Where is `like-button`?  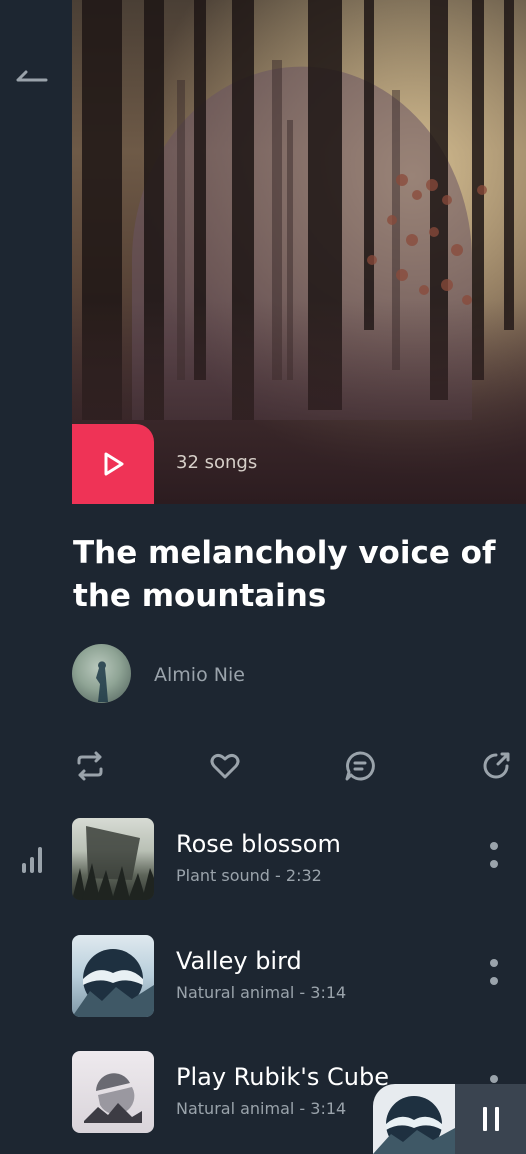 like-button is located at coordinates (225, 766).